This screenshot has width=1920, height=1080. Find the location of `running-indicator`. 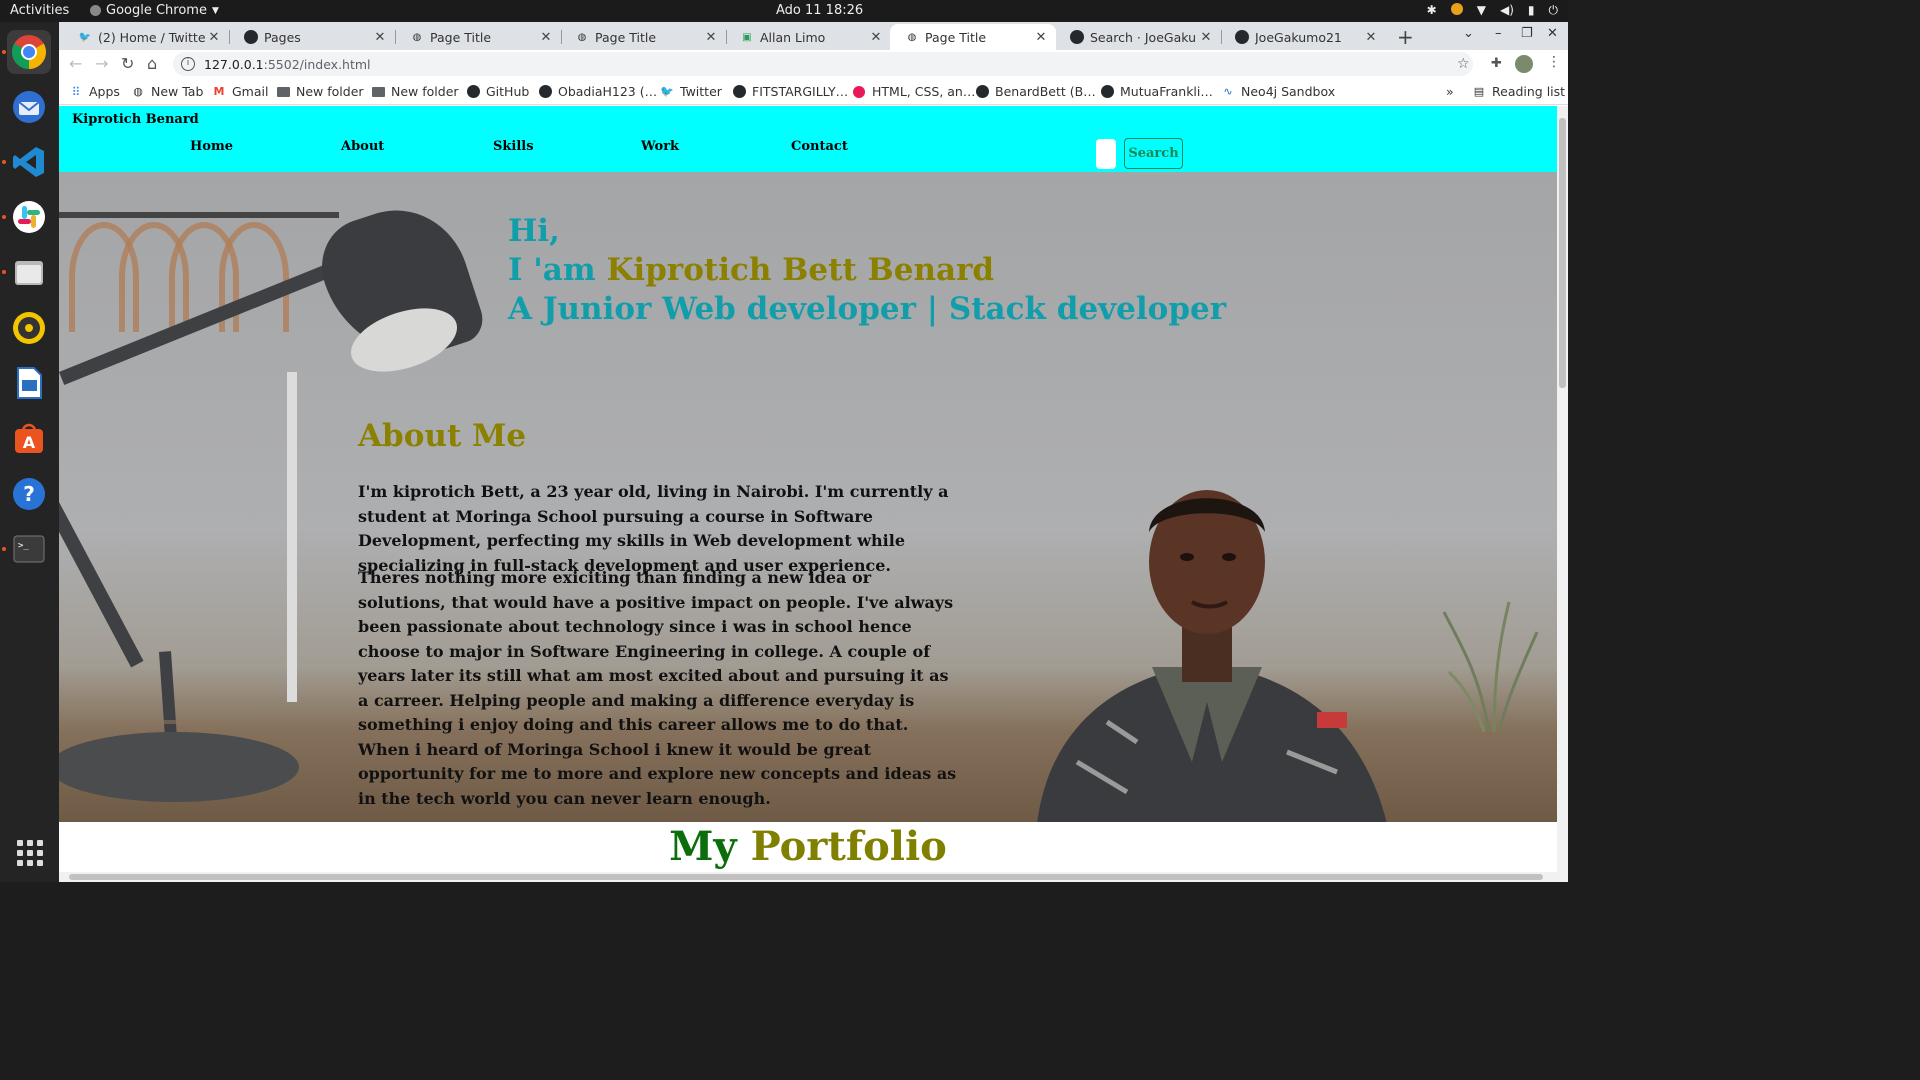

running-indicator is located at coordinates (4, 272).